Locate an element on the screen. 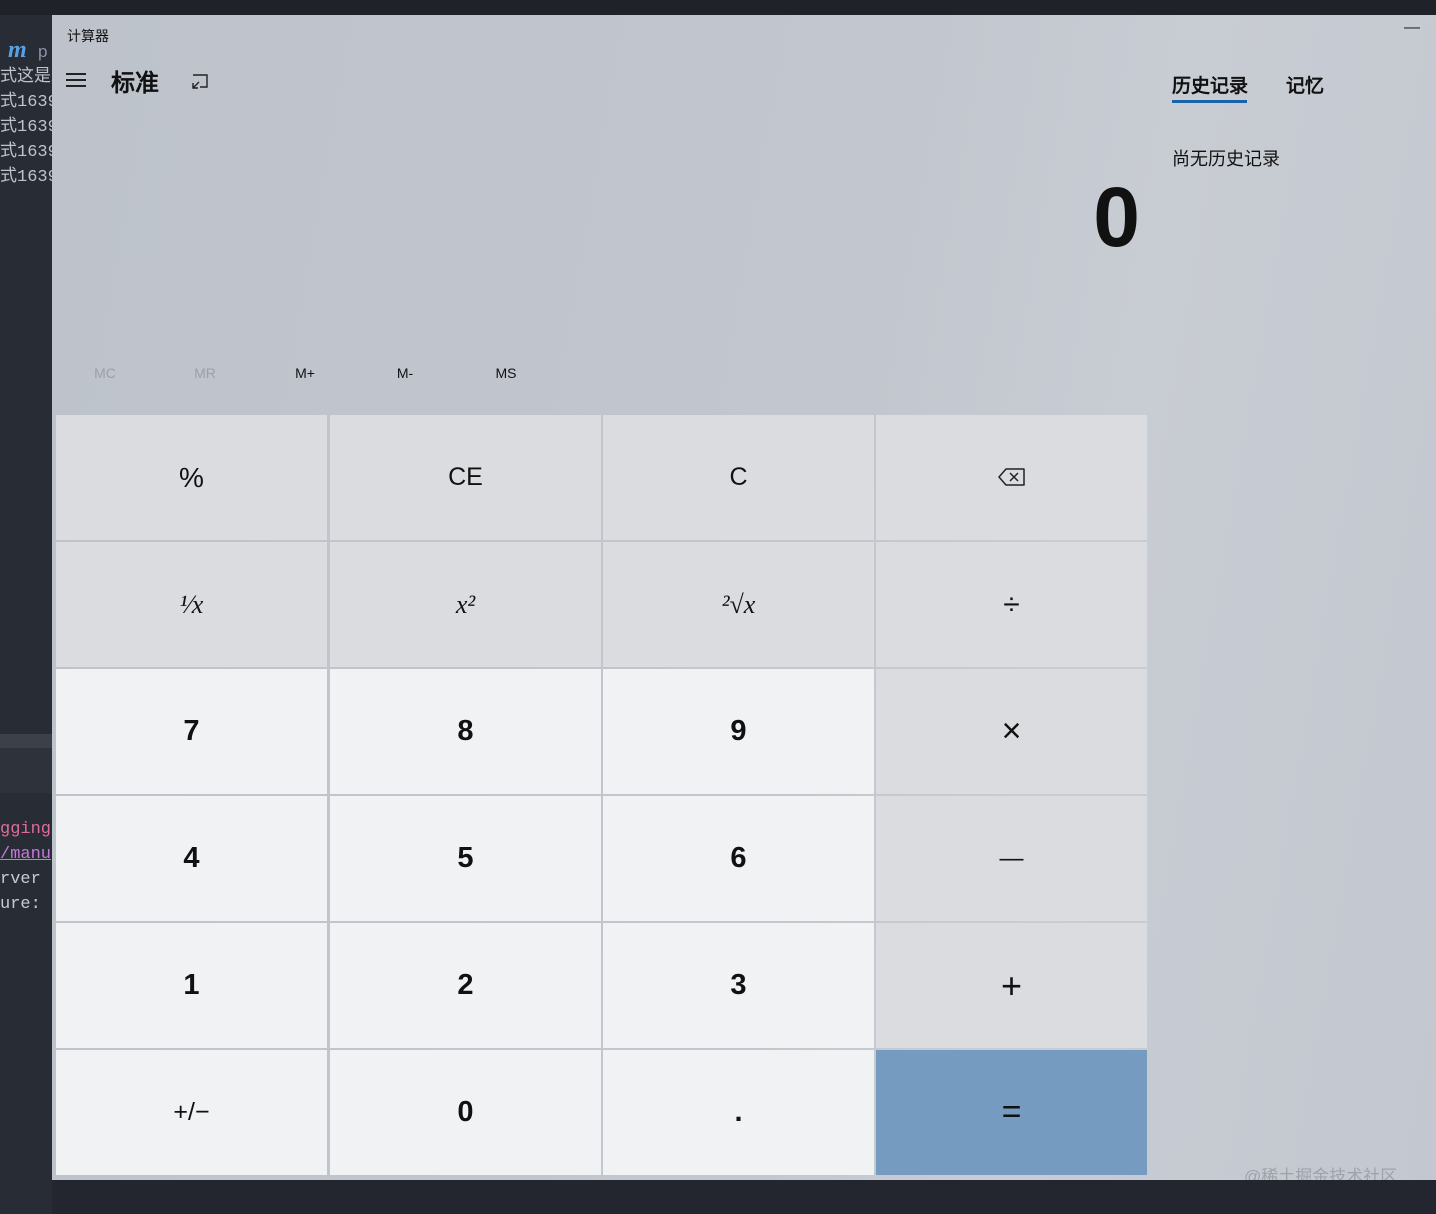 The image size is (1436, 1214). zero-button: 0 is located at coordinates (465, 1112).